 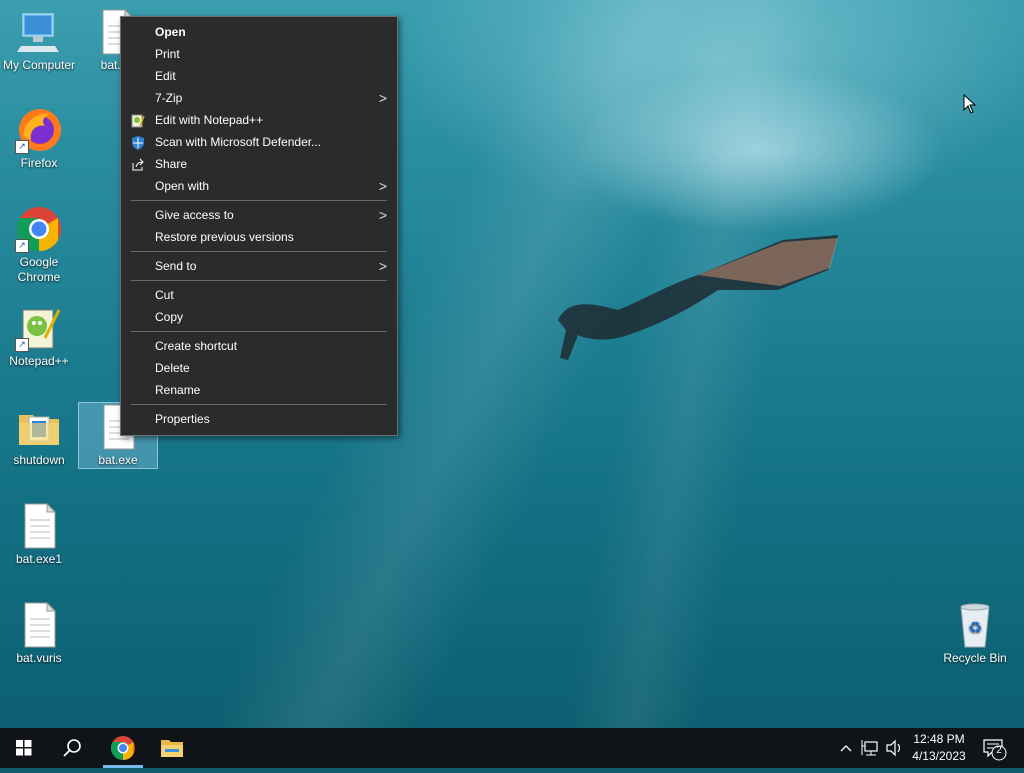 What do you see at coordinates (165, 76) in the screenshot?
I see `menu-item-label: Edit` at bounding box center [165, 76].